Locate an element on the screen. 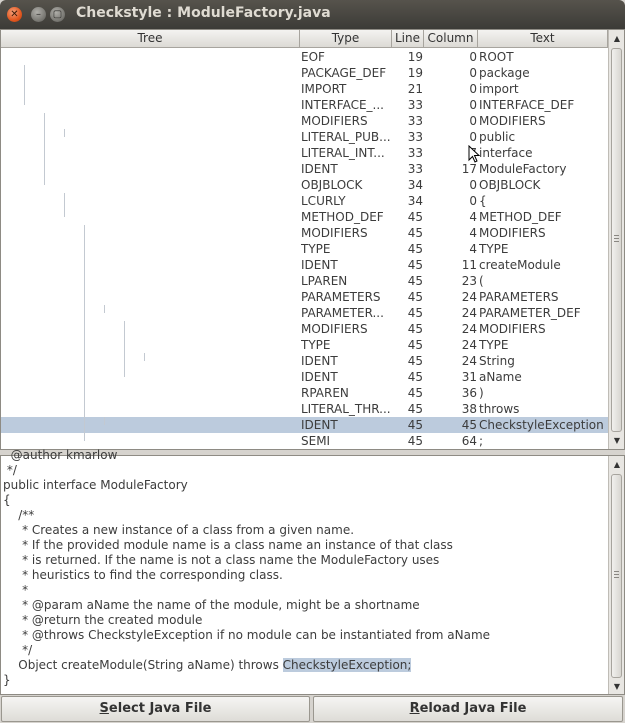  column-header-column: Column is located at coordinates (451, 39).